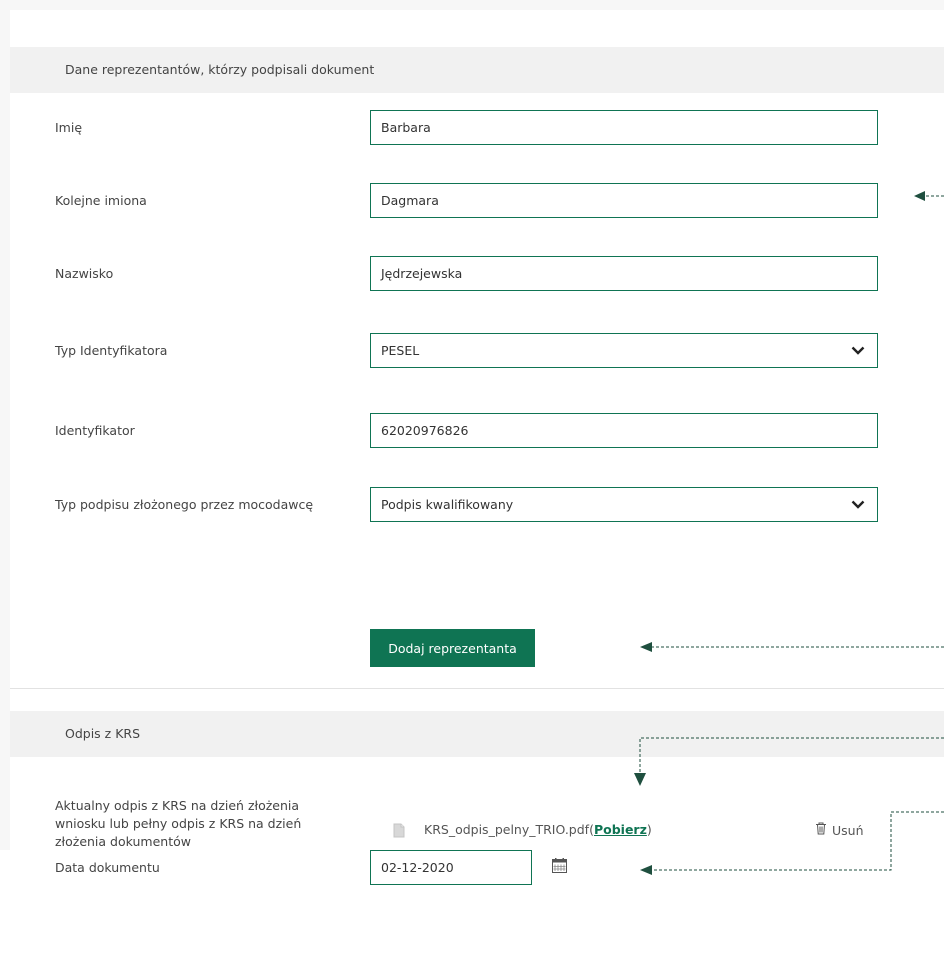 This screenshot has width=944, height=976. What do you see at coordinates (624, 127) in the screenshot?
I see `first-name-field: Barbara` at bounding box center [624, 127].